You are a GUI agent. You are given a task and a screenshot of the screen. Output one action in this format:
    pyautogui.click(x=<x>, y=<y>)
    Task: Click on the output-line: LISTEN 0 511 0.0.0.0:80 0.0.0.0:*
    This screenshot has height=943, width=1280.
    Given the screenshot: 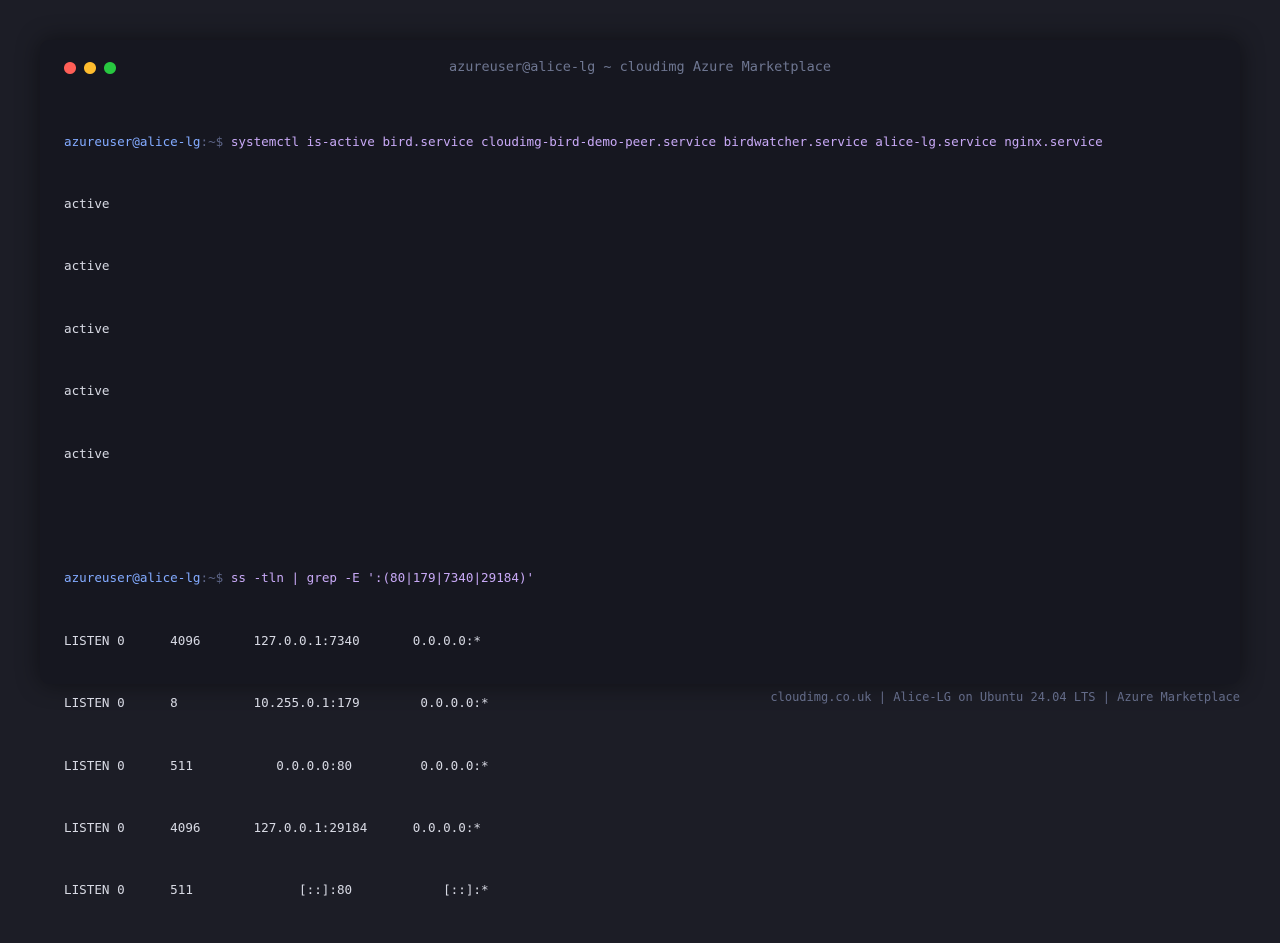 What is the action you would take?
    pyautogui.click(x=276, y=765)
    